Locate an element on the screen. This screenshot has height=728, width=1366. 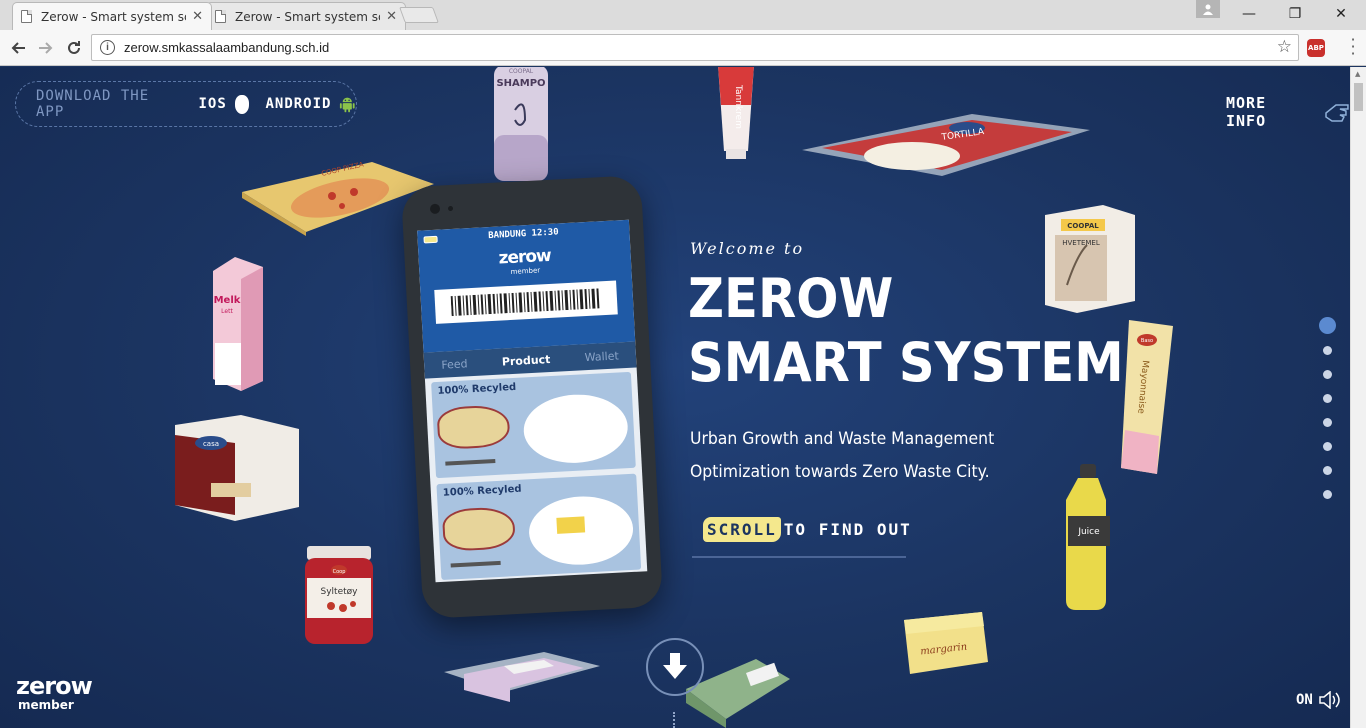
window-close-button: ✕ is located at coordinates (1341, 14).